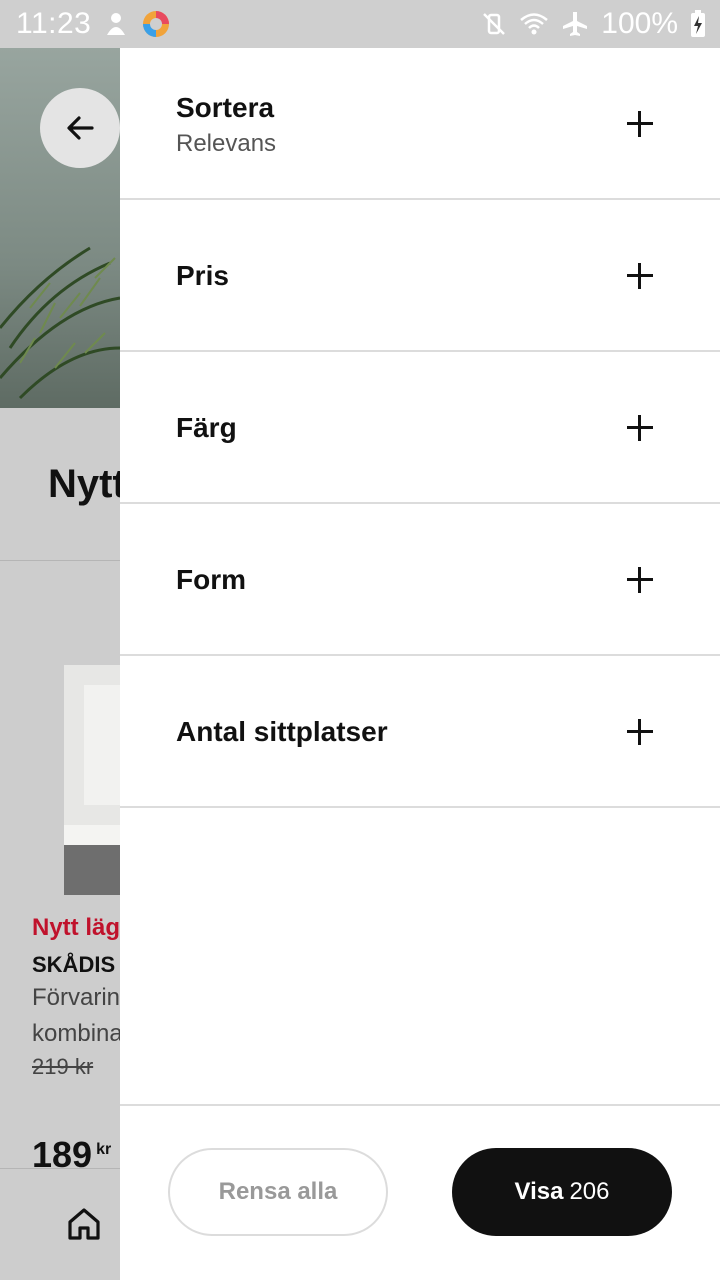 This screenshot has width=720, height=1280. What do you see at coordinates (282, 731) in the screenshot?
I see `filter-seats-label: Antal sittplatser` at bounding box center [282, 731].